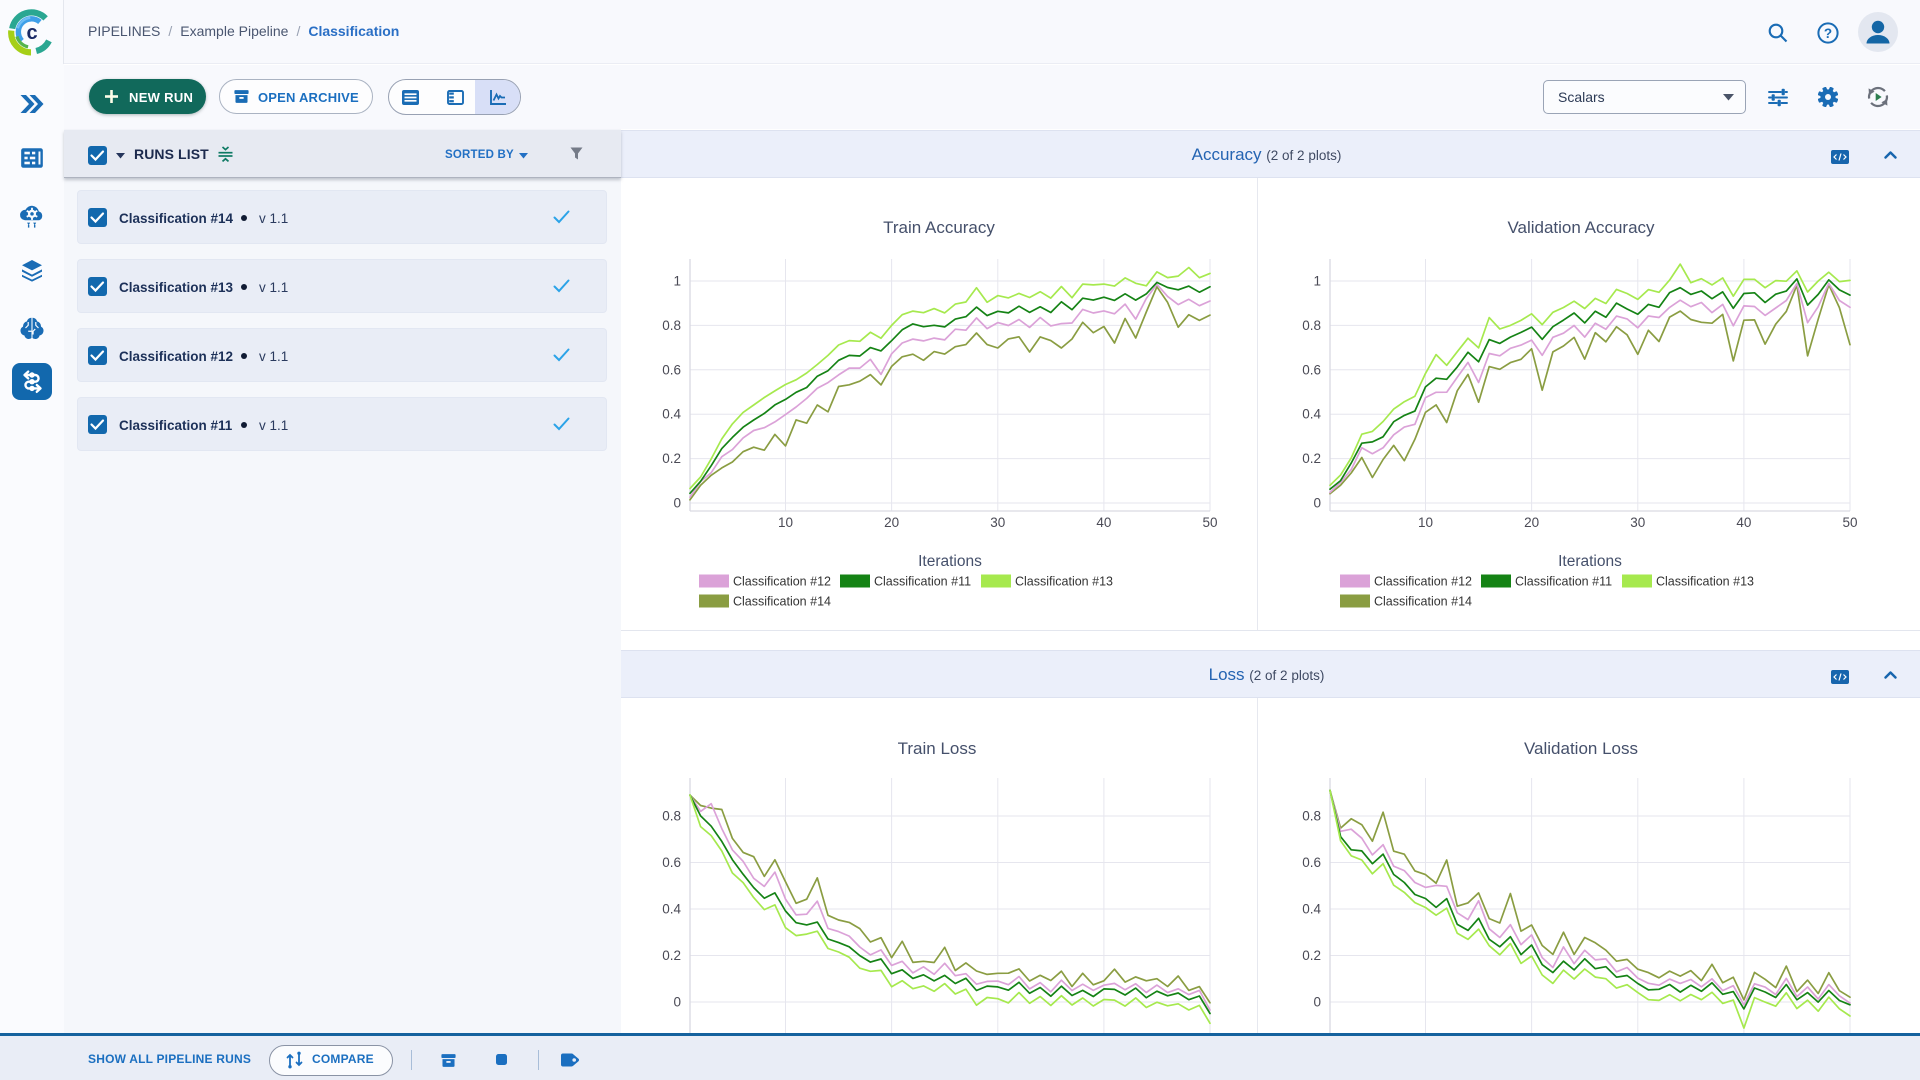  I want to click on svg-text: Train Accuracy, so click(939, 227).